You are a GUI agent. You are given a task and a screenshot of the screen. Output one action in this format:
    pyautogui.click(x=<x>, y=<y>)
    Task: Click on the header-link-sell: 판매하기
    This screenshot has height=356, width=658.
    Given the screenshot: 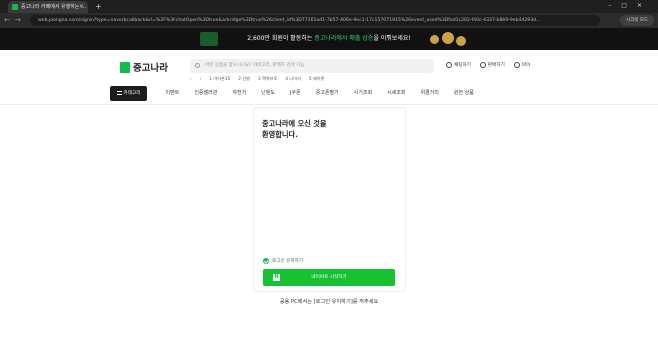 What is the action you would take?
    pyautogui.click(x=492, y=65)
    